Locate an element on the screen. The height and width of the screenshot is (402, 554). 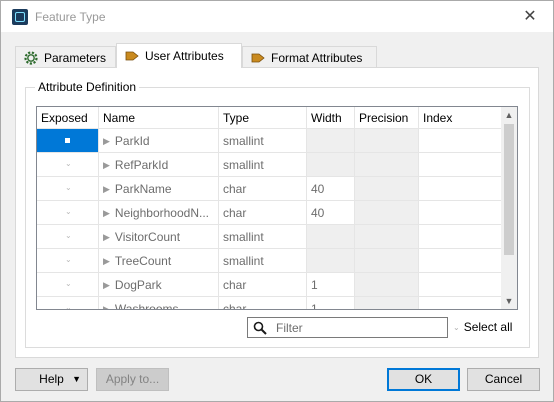
vertical-scrollbar: ▲ ▼ is located at coordinates (509, 208).